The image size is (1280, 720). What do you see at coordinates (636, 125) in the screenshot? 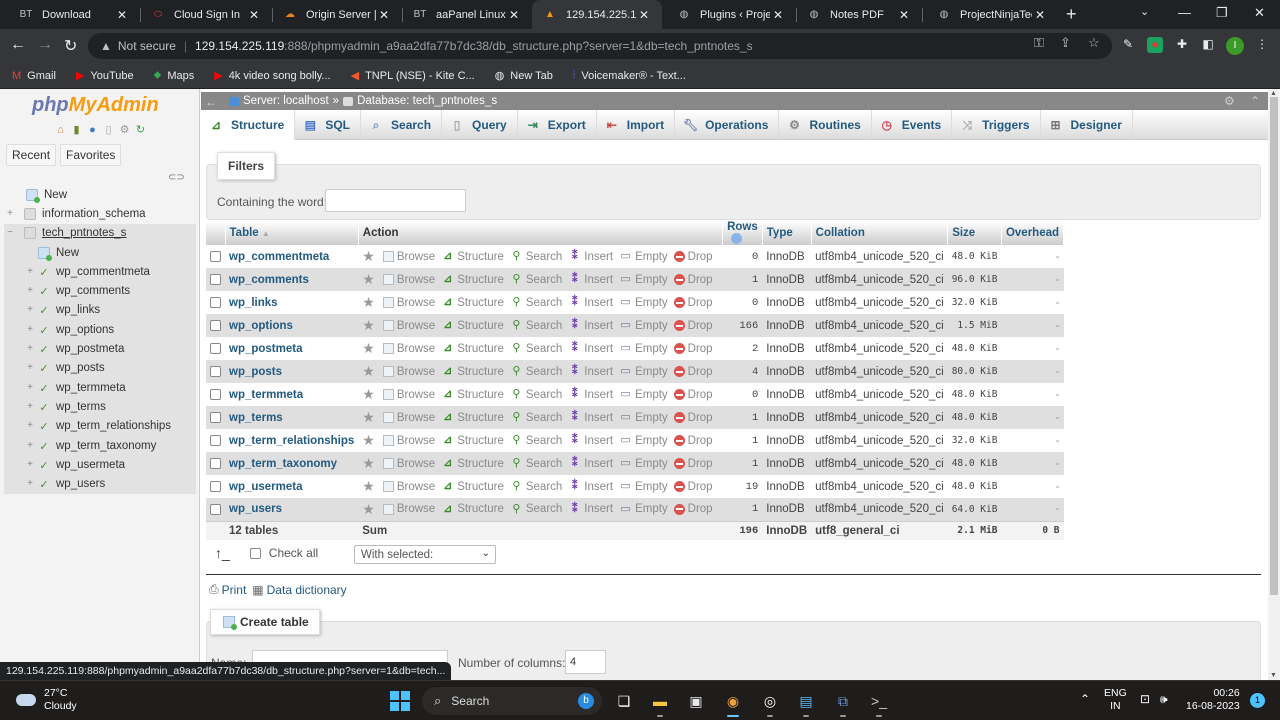
I see `tab-import: ⇤ Import` at bounding box center [636, 125].